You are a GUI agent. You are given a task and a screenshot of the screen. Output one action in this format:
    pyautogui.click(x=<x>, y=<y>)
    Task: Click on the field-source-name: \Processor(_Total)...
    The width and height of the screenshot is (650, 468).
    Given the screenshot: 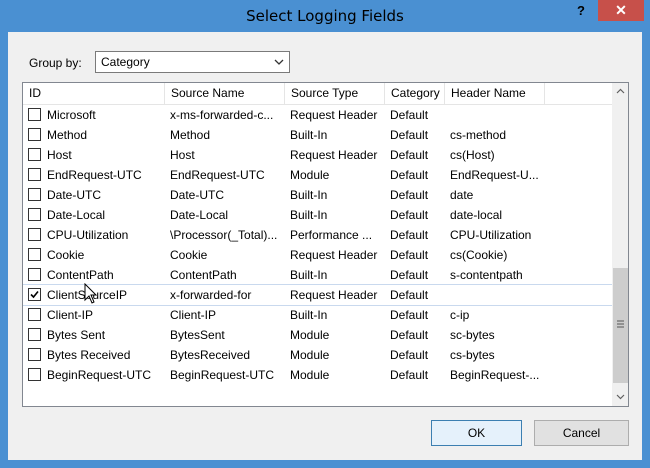 What is the action you would take?
    pyautogui.click(x=224, y=235)
    